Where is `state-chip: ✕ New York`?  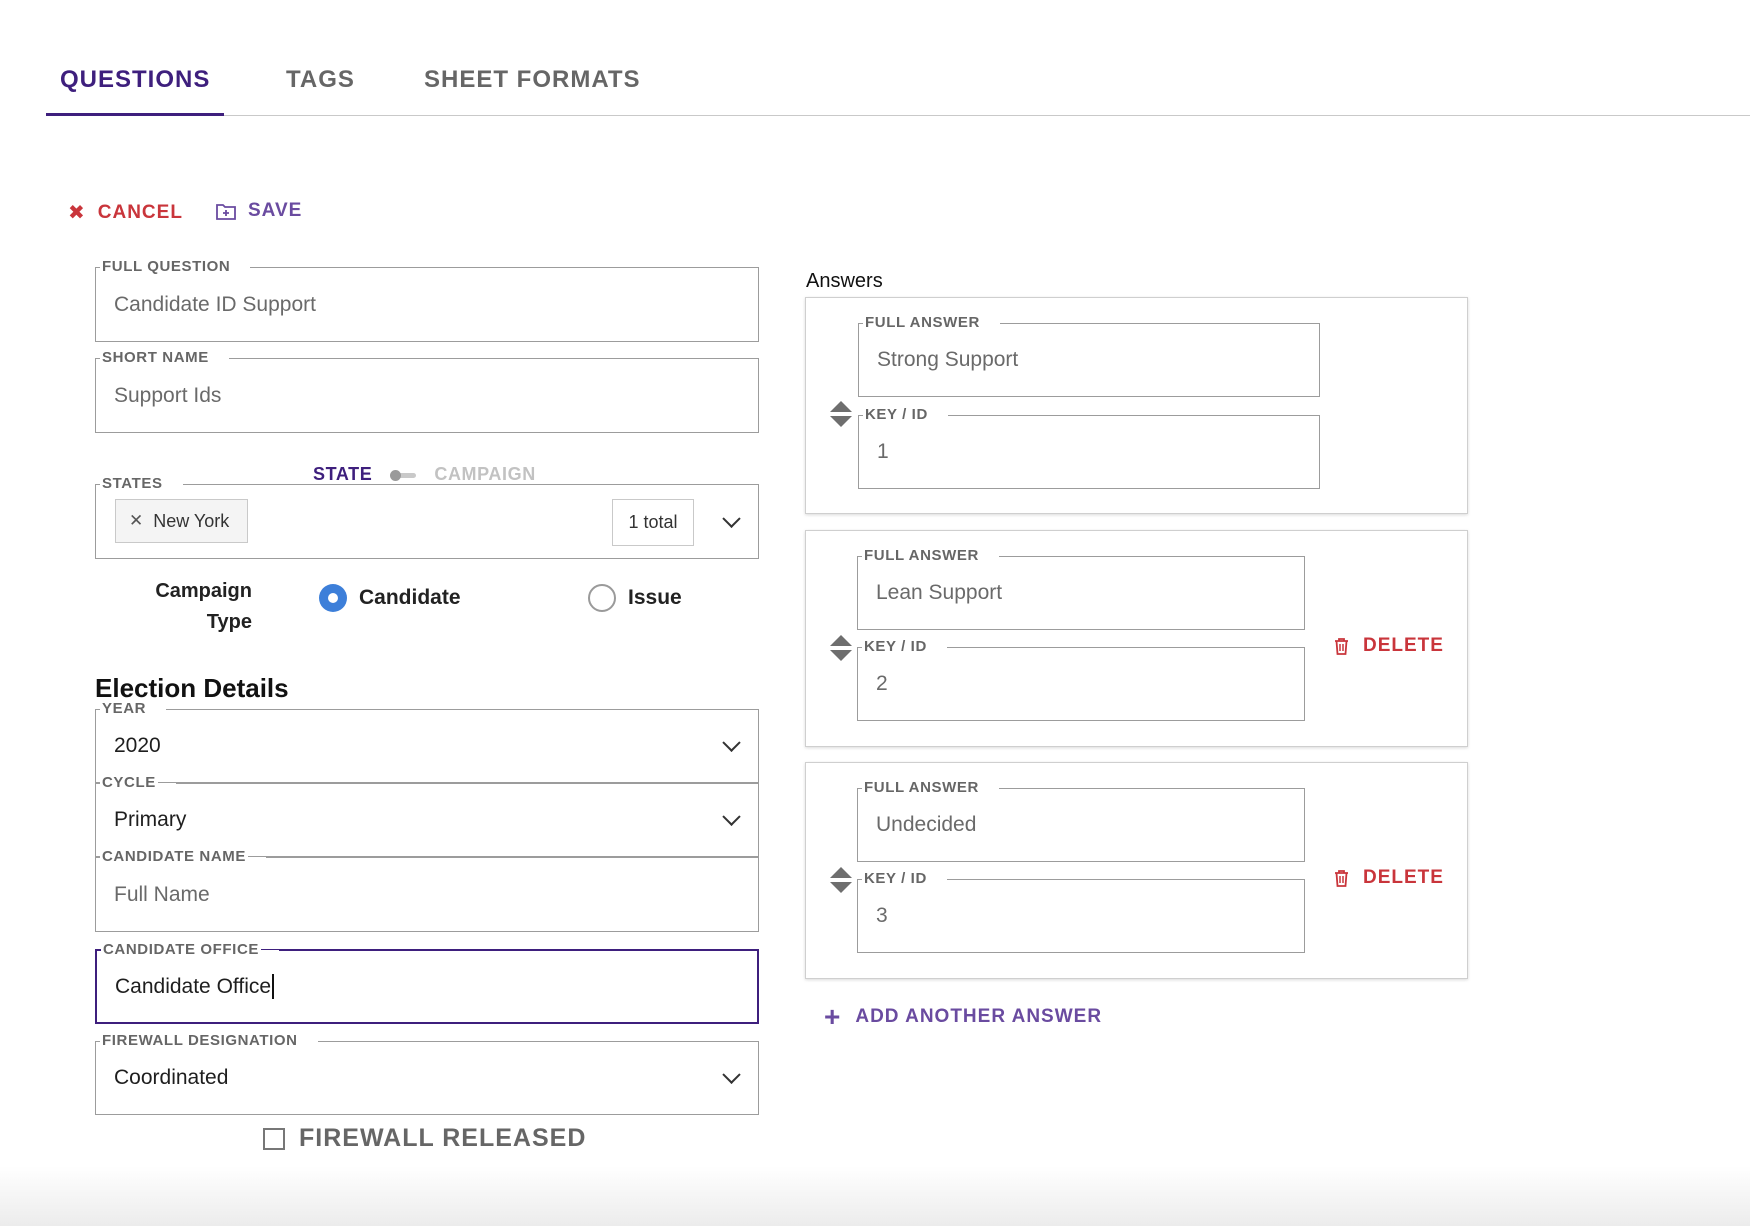
state-chip: ✕ New York is located at coordinates (181, 521).